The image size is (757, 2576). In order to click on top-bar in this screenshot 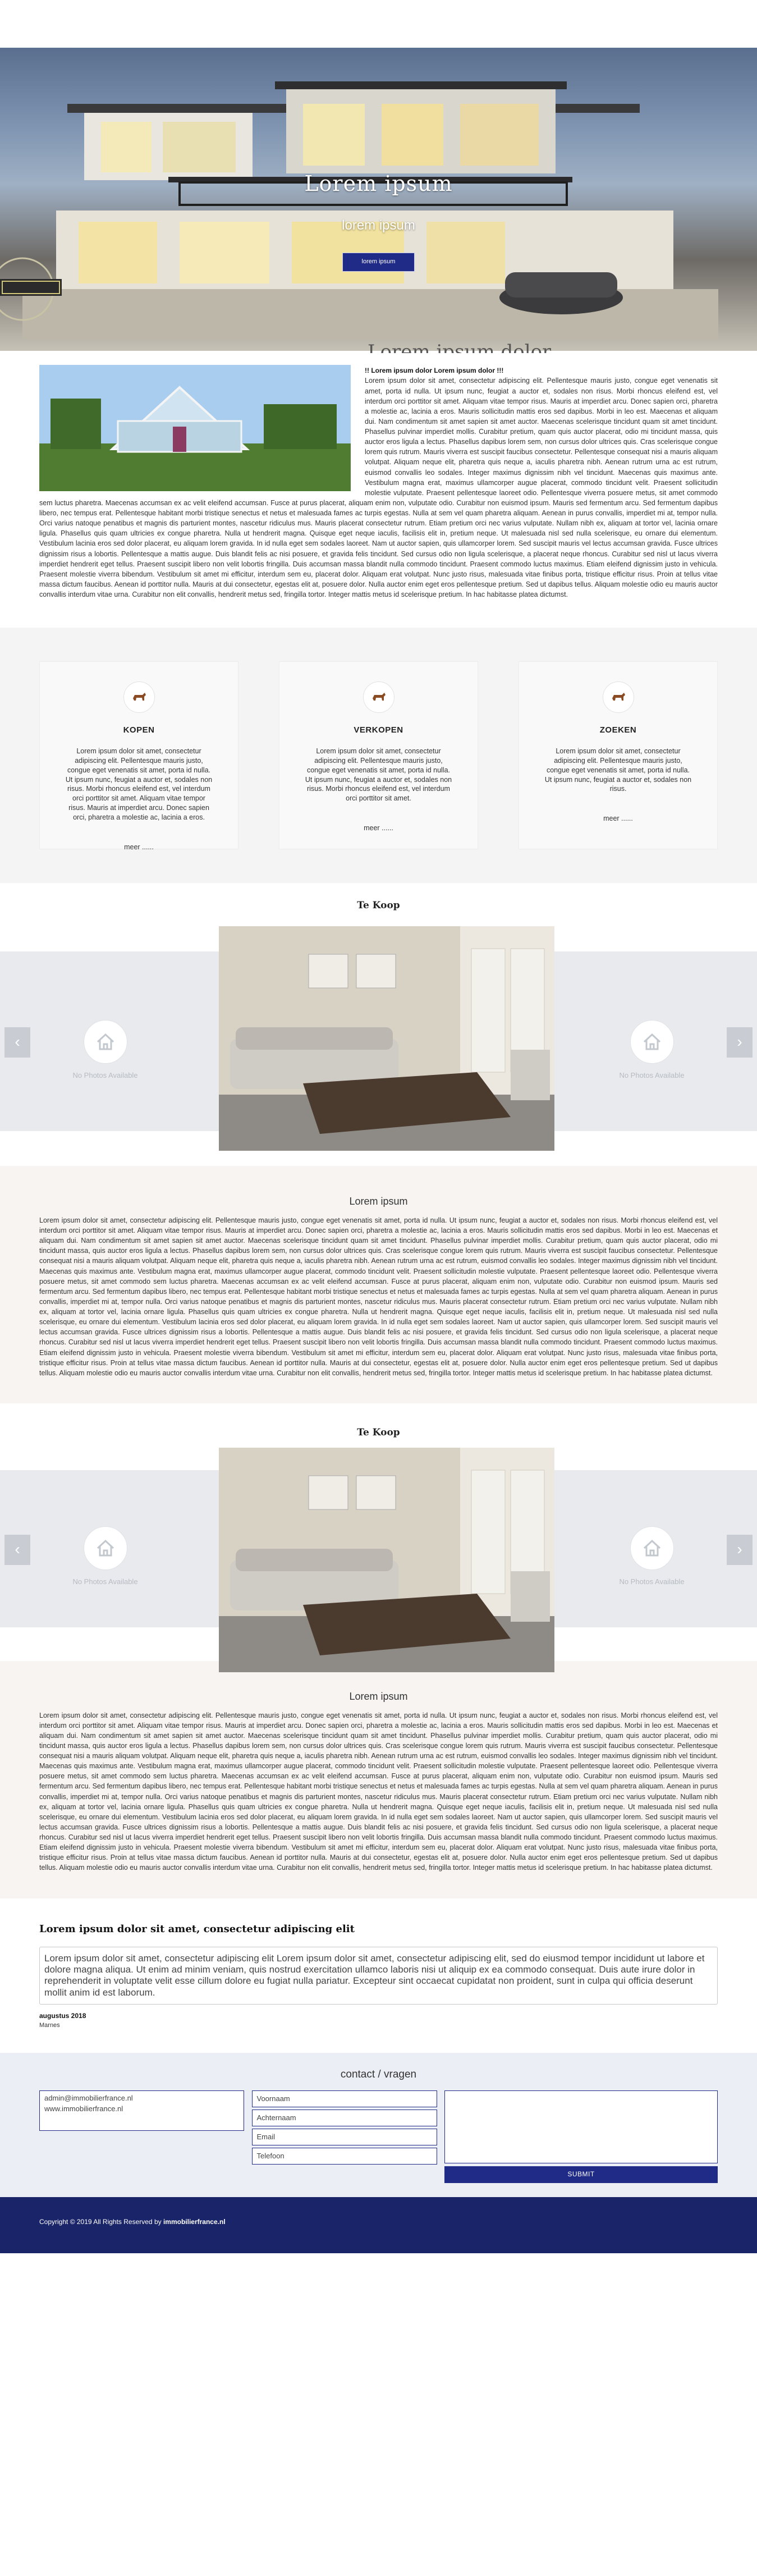, I will do `click(378, 24)`.